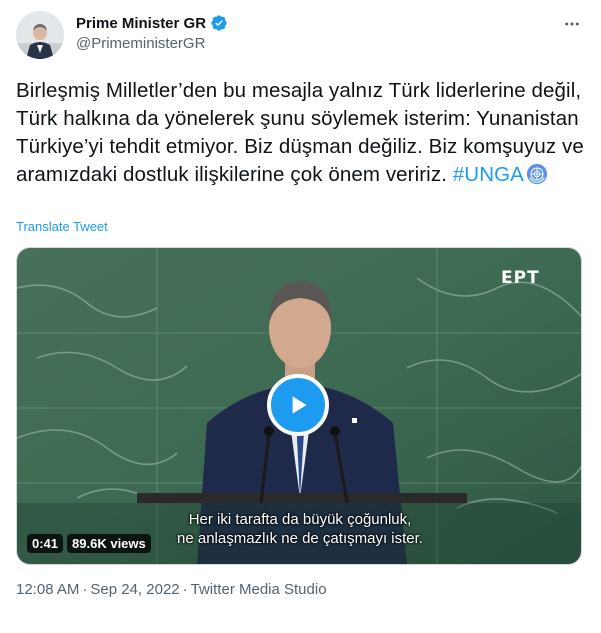 This screenshot has height=633, width=601. What do you see at coordinates (537, 174) in the screenshot?
I see `un-emblem-icon` at bounding box center [537, 174].